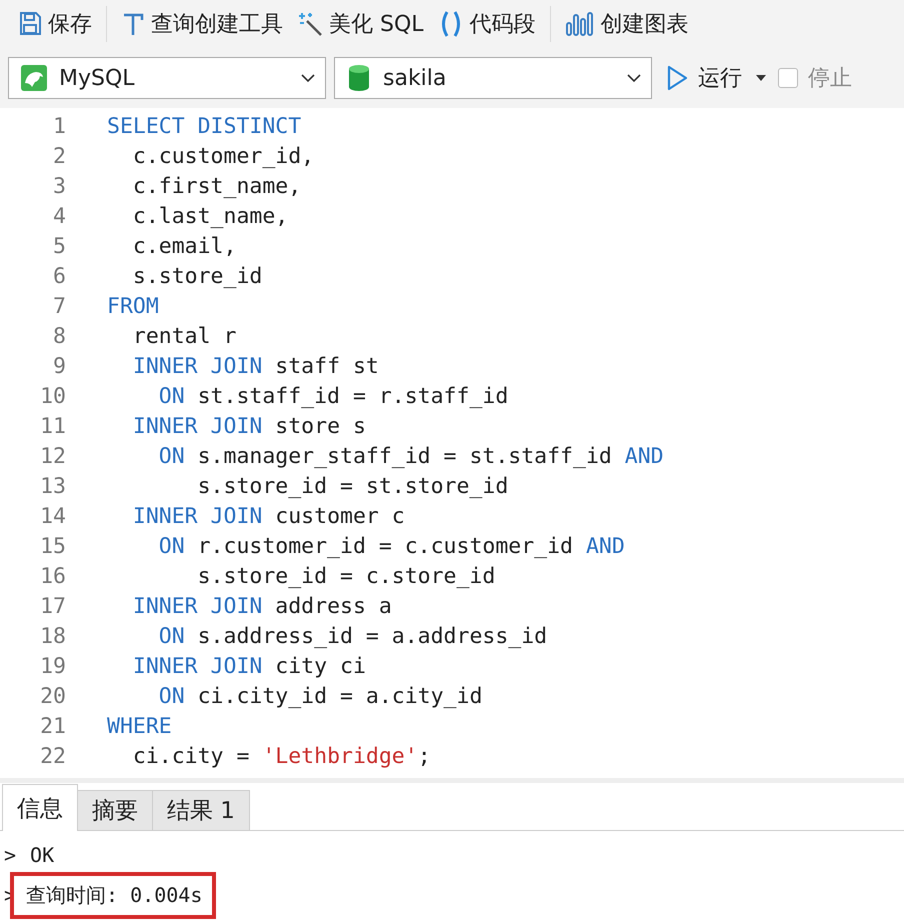 This screenshot has height=922, width=904. What do you see at coordinates (52, 486) in the screenshot?
I see `line-number: 13` at bounding box center [52, 486].